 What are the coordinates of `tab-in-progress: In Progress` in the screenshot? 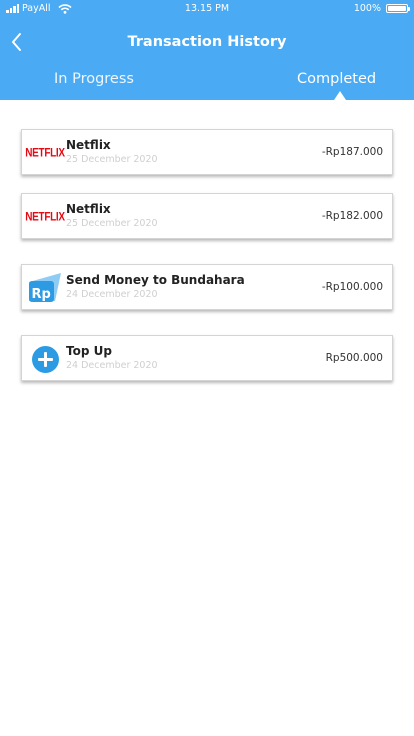 It's located at (94, 79).